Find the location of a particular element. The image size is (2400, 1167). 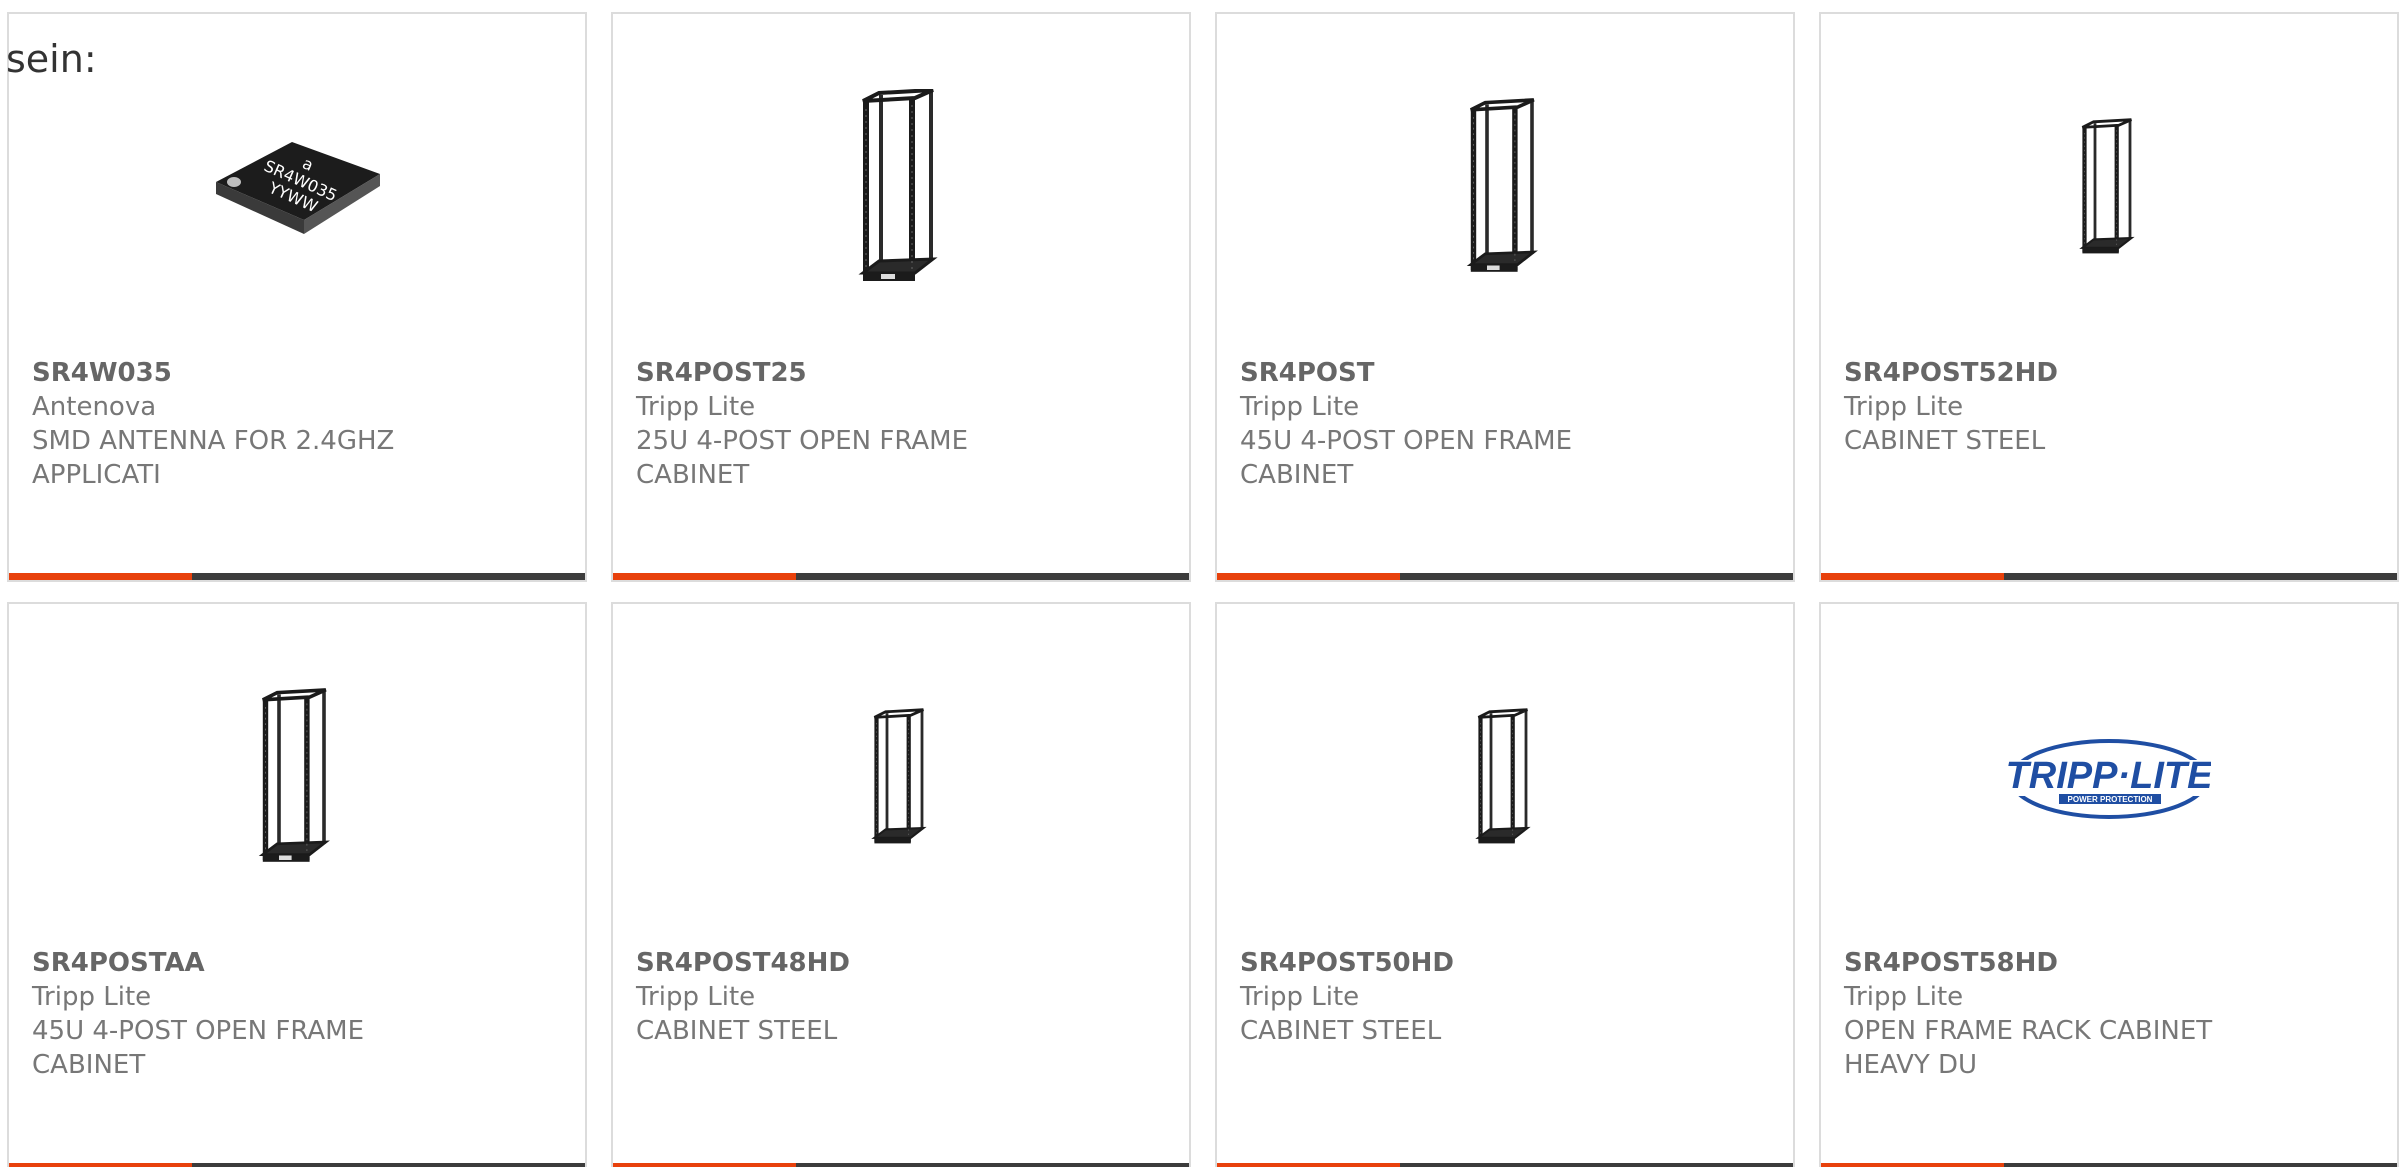

part-number-link: SR4POSTAA is located at coordinates (298, 963).